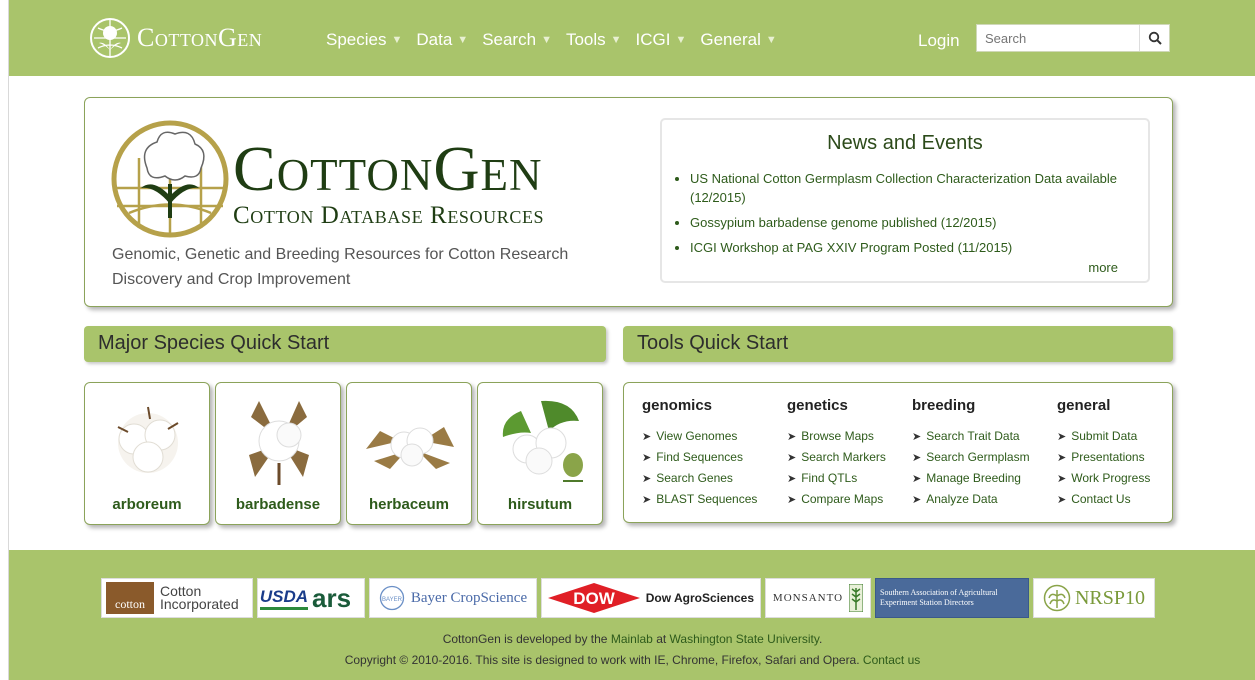 Image resolution: width=1255 pixels, height=680 pixels. Describe the element at coordinates (836, 457) in the screenshot. I see `tool-link: ➤ Search Markers` at that location.